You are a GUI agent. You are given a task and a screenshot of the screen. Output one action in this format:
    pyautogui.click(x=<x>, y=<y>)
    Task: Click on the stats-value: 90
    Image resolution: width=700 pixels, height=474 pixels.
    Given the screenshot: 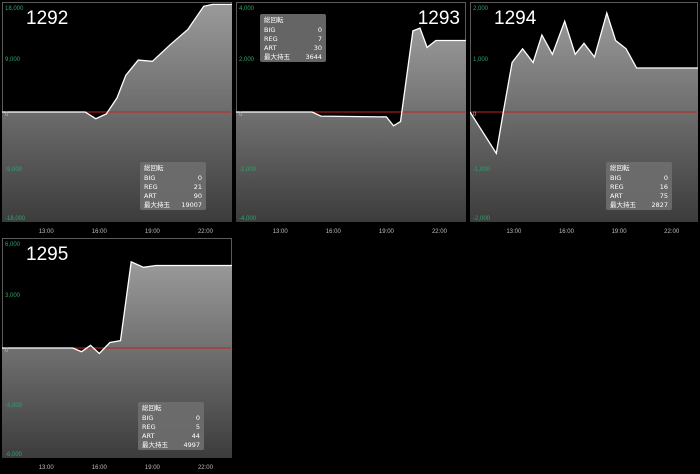 What is the action you would take?
    pyautogui.click(x=198, y=196)
    